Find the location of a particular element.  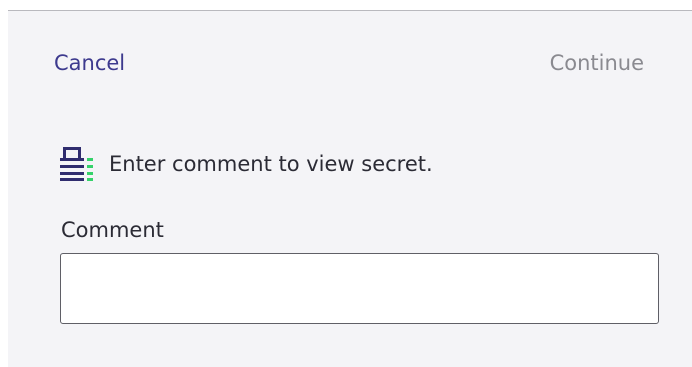

secret-prompt: Enter comment to view secret. is located at coordinates (246, 164).